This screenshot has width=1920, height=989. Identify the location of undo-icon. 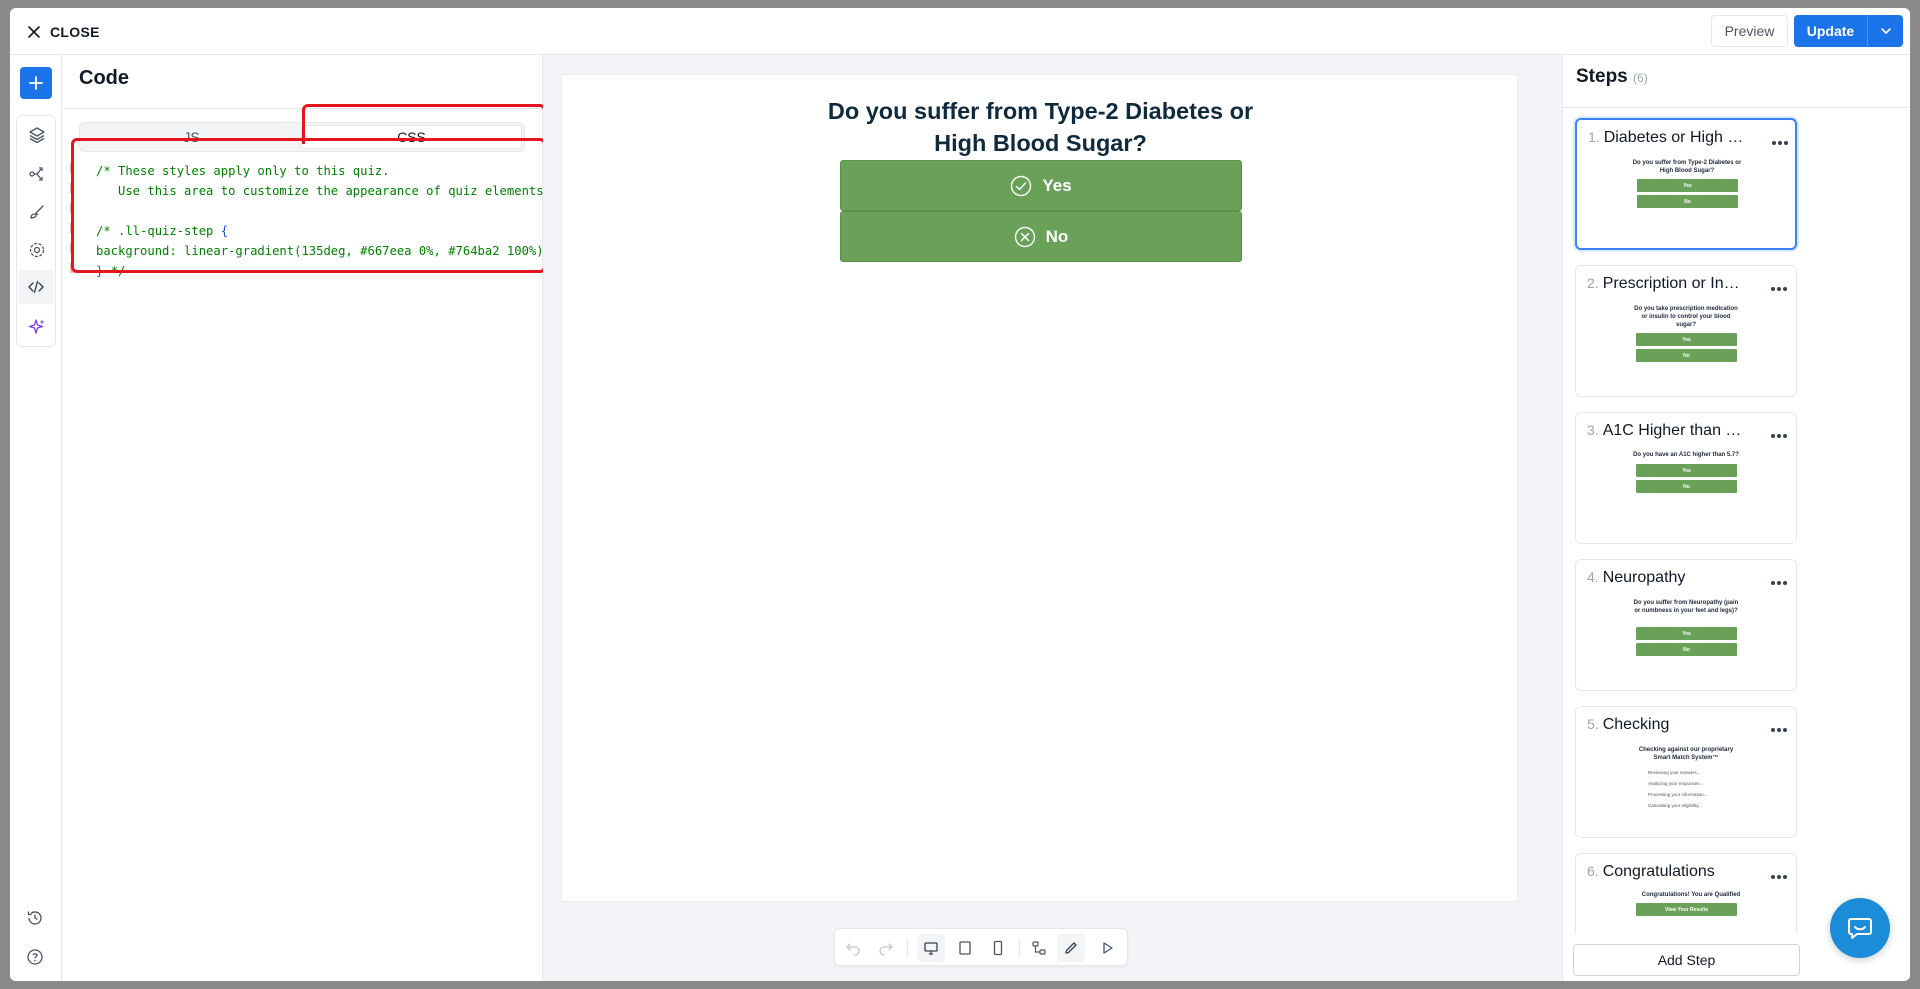
(853, 949).